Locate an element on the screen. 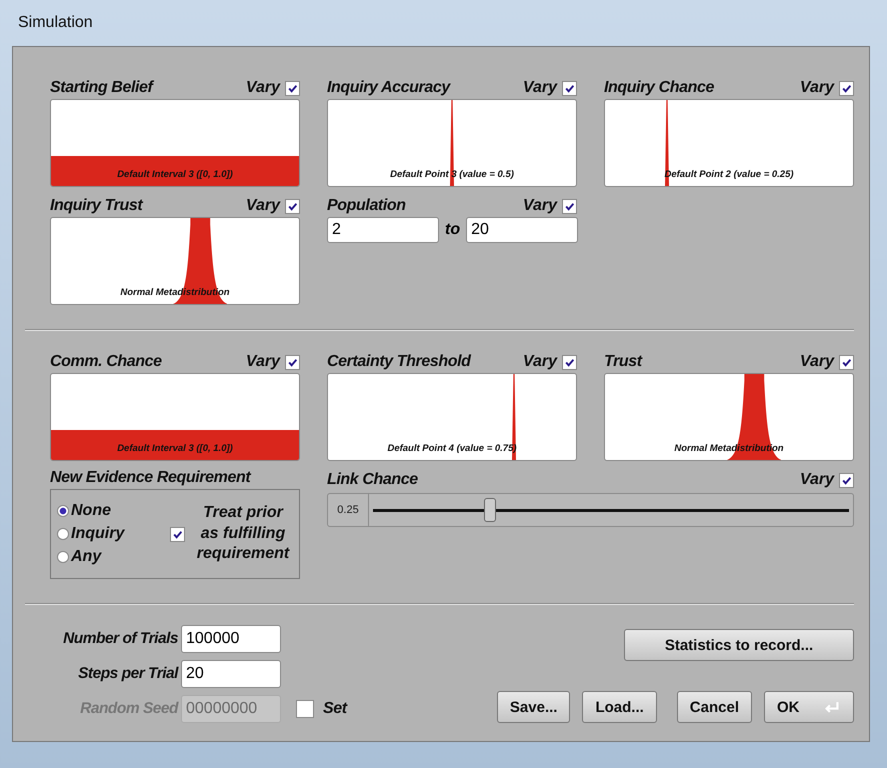 The height and width of the screenshot is (768, 887). parameter-label: Inquiry Accuracy is located at coordinates (389, 88).